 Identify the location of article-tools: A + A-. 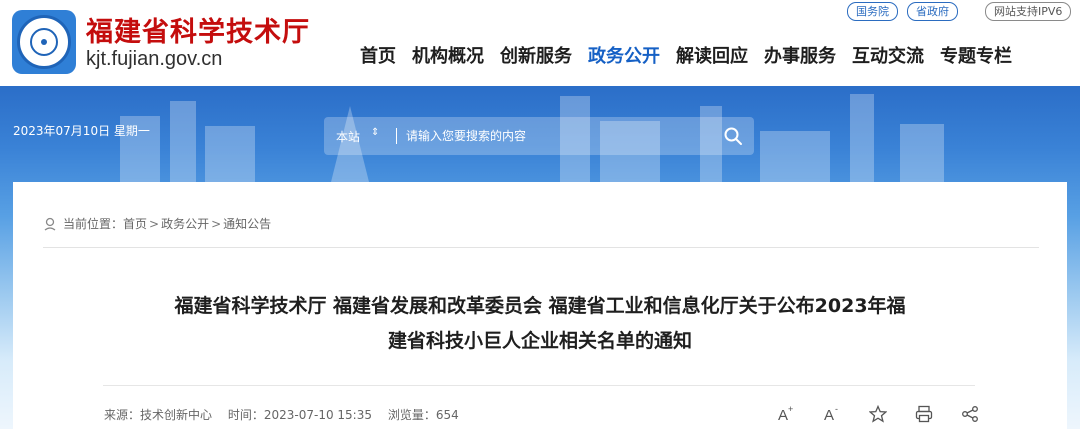
(888, 414).